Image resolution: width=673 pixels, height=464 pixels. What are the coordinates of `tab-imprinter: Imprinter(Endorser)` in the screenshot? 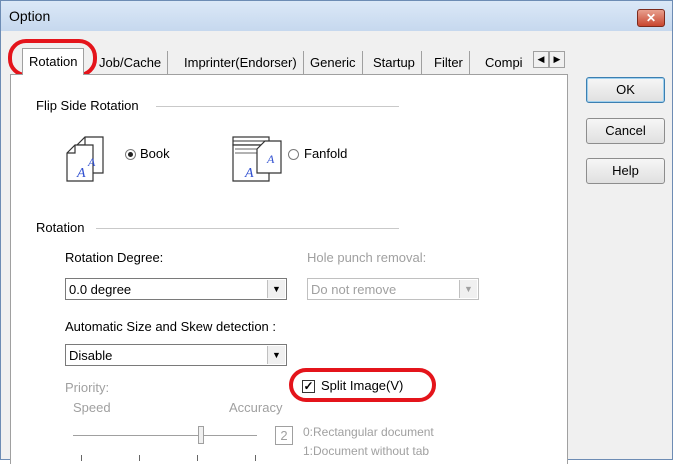 It's located at (244, 63).